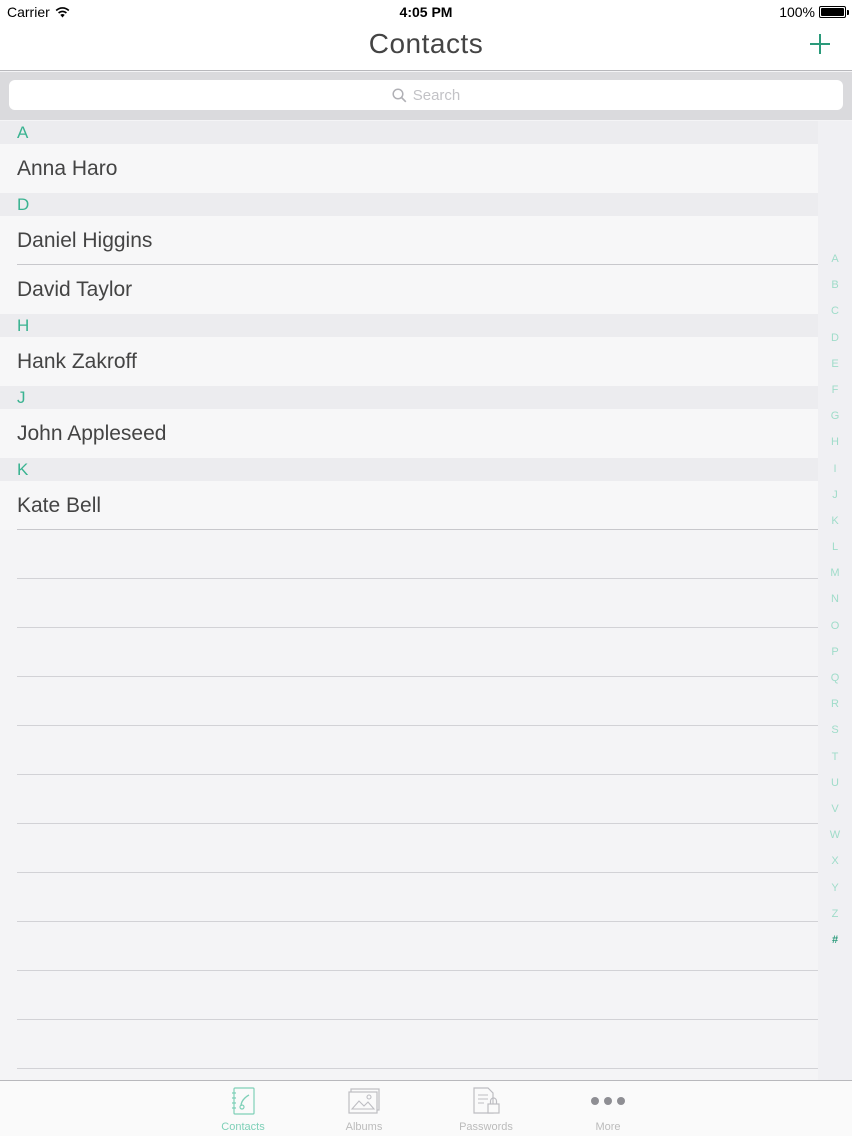 The width and height of the screenshot is (852, 1136). What do you see at coordinates (835, 416) in the screenshot?
I see `index-letter: G` at bounding box center [835, 416].